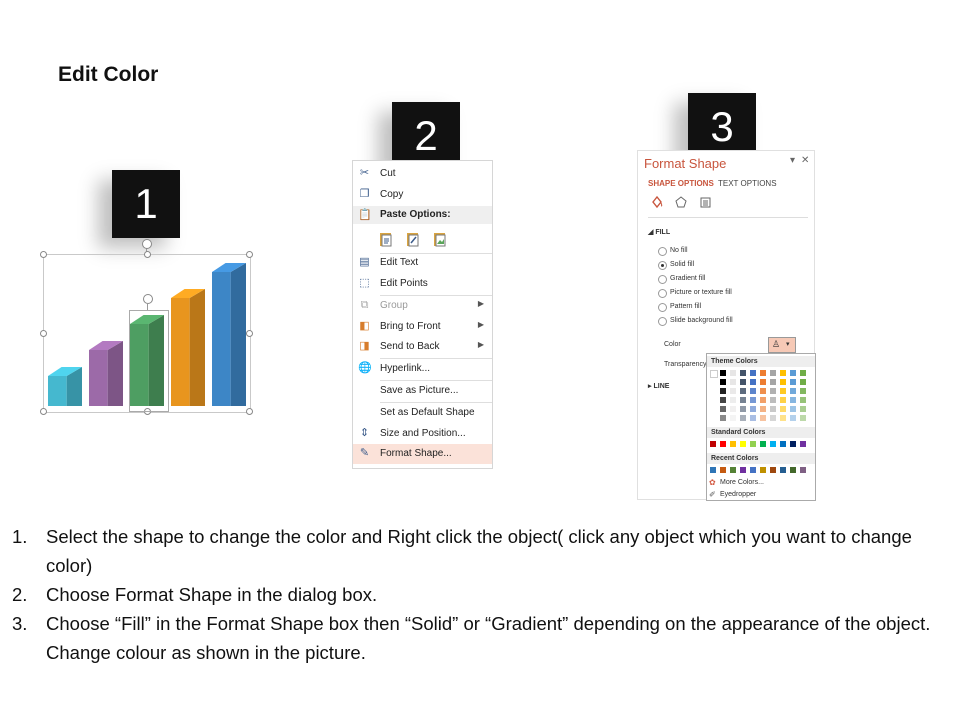  Describe the element at coordinates (422, 263) in the screenshot. I see `menu-item-edit-text: ▤ Edit Text` at that location.